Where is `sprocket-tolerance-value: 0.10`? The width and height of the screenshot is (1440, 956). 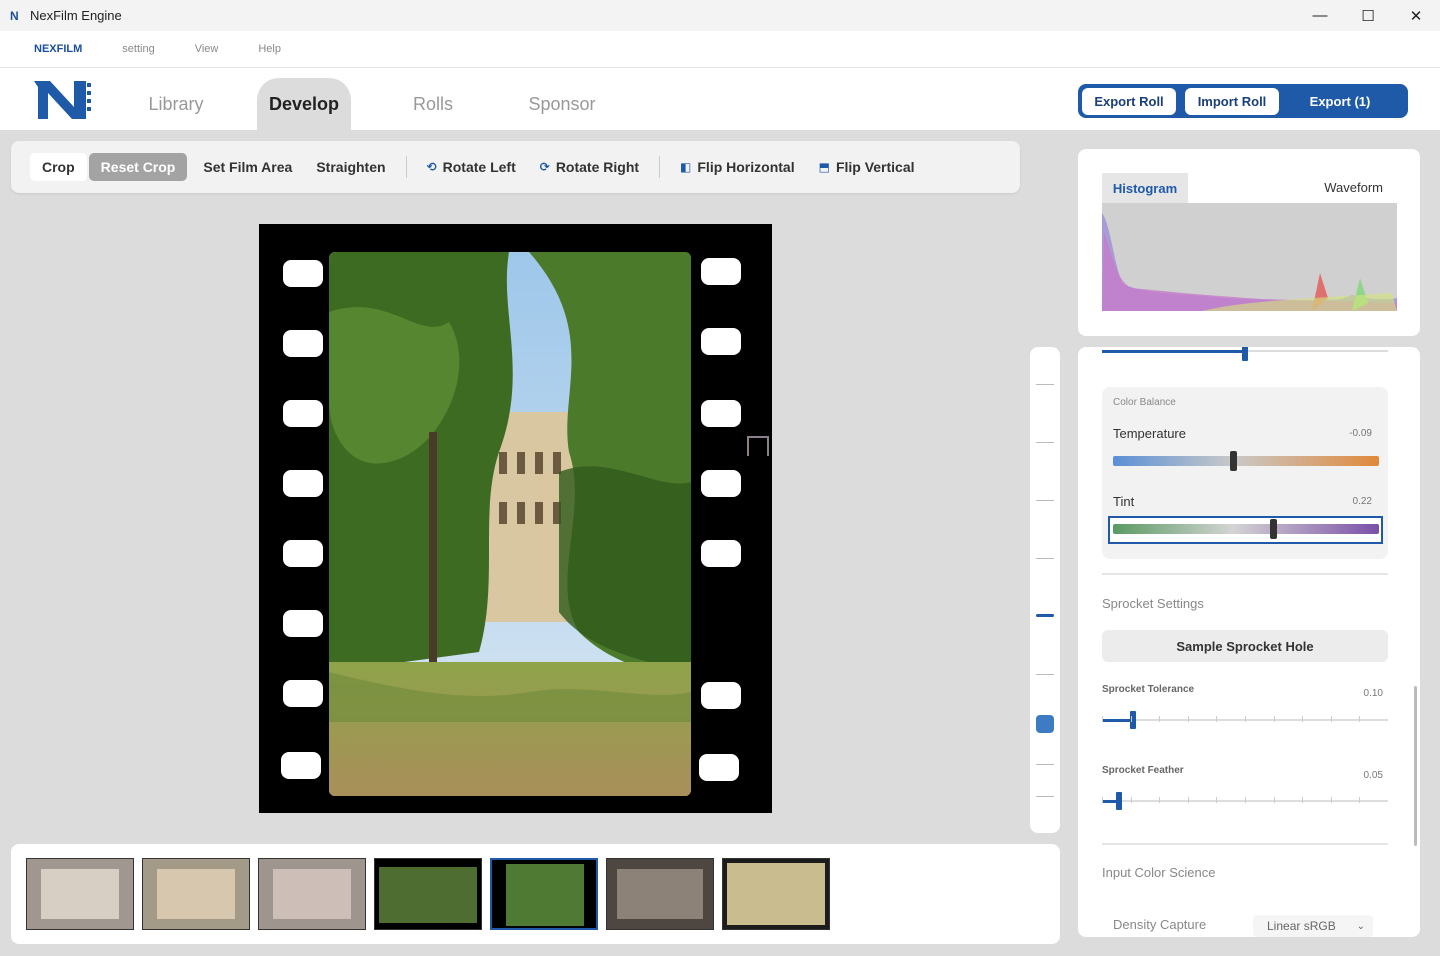
sprocket-tolerance-value: 0.10 is located at coordinates (1373, 693).